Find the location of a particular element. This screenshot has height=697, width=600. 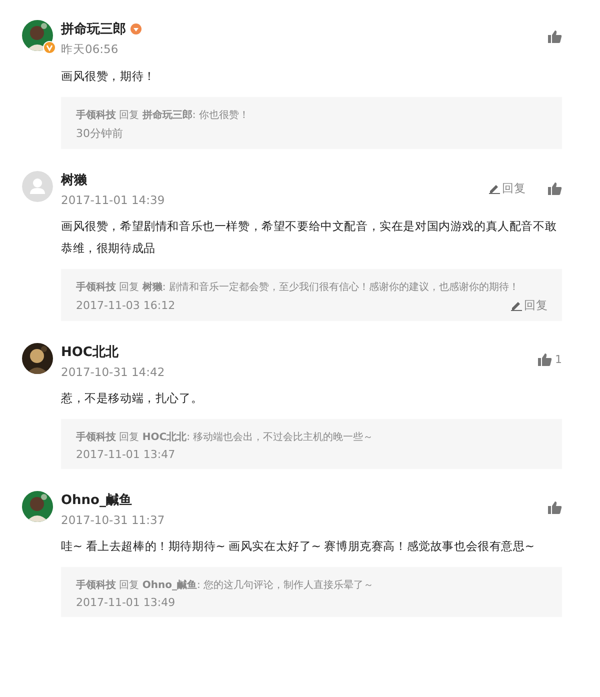

comment-text: 画风很赞，希望剧情和音乐也一样赞，希望不要给中文配音，实在是对国内游戏的真人配音不敢恭维，很期待成品 is located at coordinates (309, 237).